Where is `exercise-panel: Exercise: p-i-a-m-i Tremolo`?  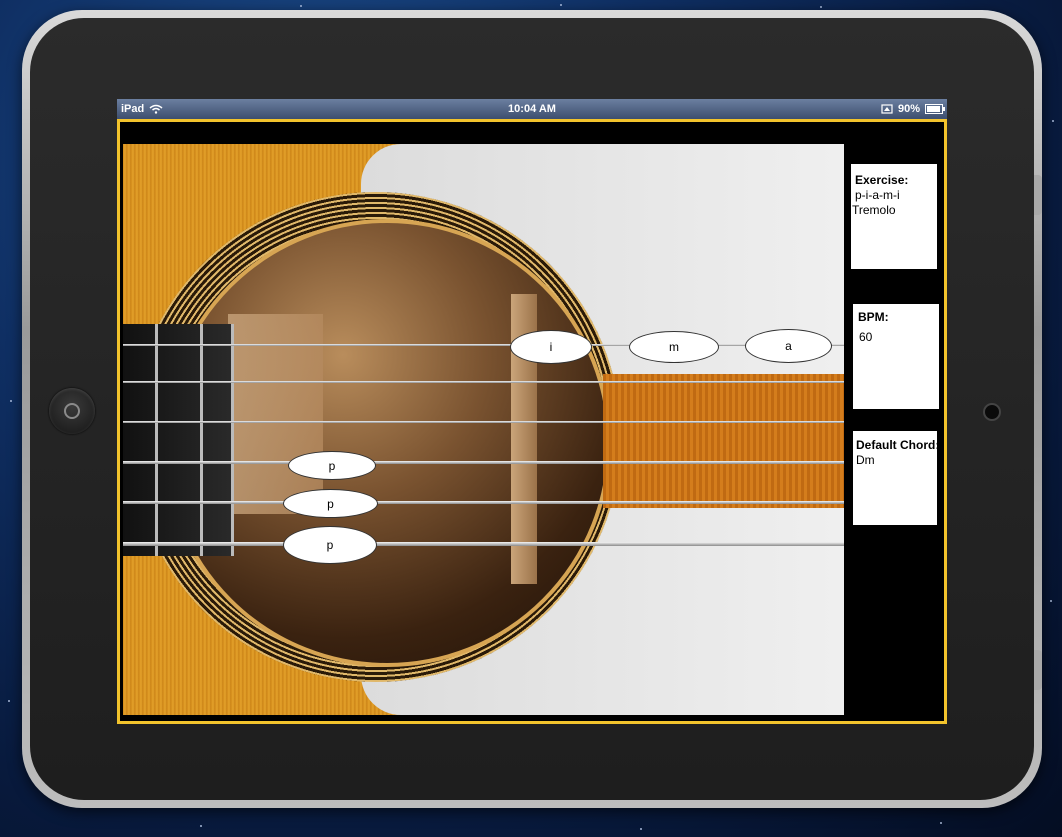 exercise-panel: Exercise: p-i-a-m-i Tremolo is located at coordinates (894, 216).